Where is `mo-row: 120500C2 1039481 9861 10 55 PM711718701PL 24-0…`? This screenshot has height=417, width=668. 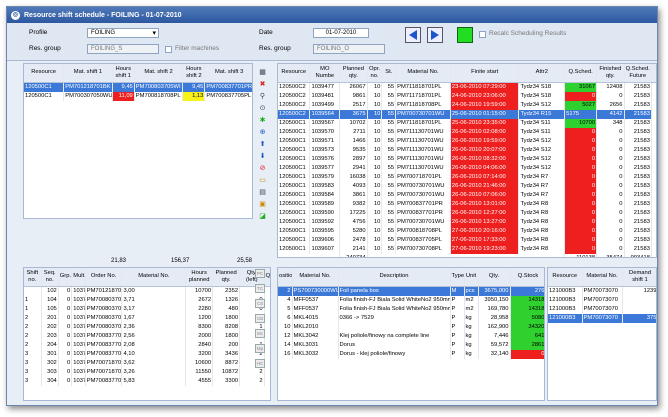
mo-row: 120500C2 1039481 9861 10 55 PM711718701PL 24-0… is located at coordinates (467, 96).